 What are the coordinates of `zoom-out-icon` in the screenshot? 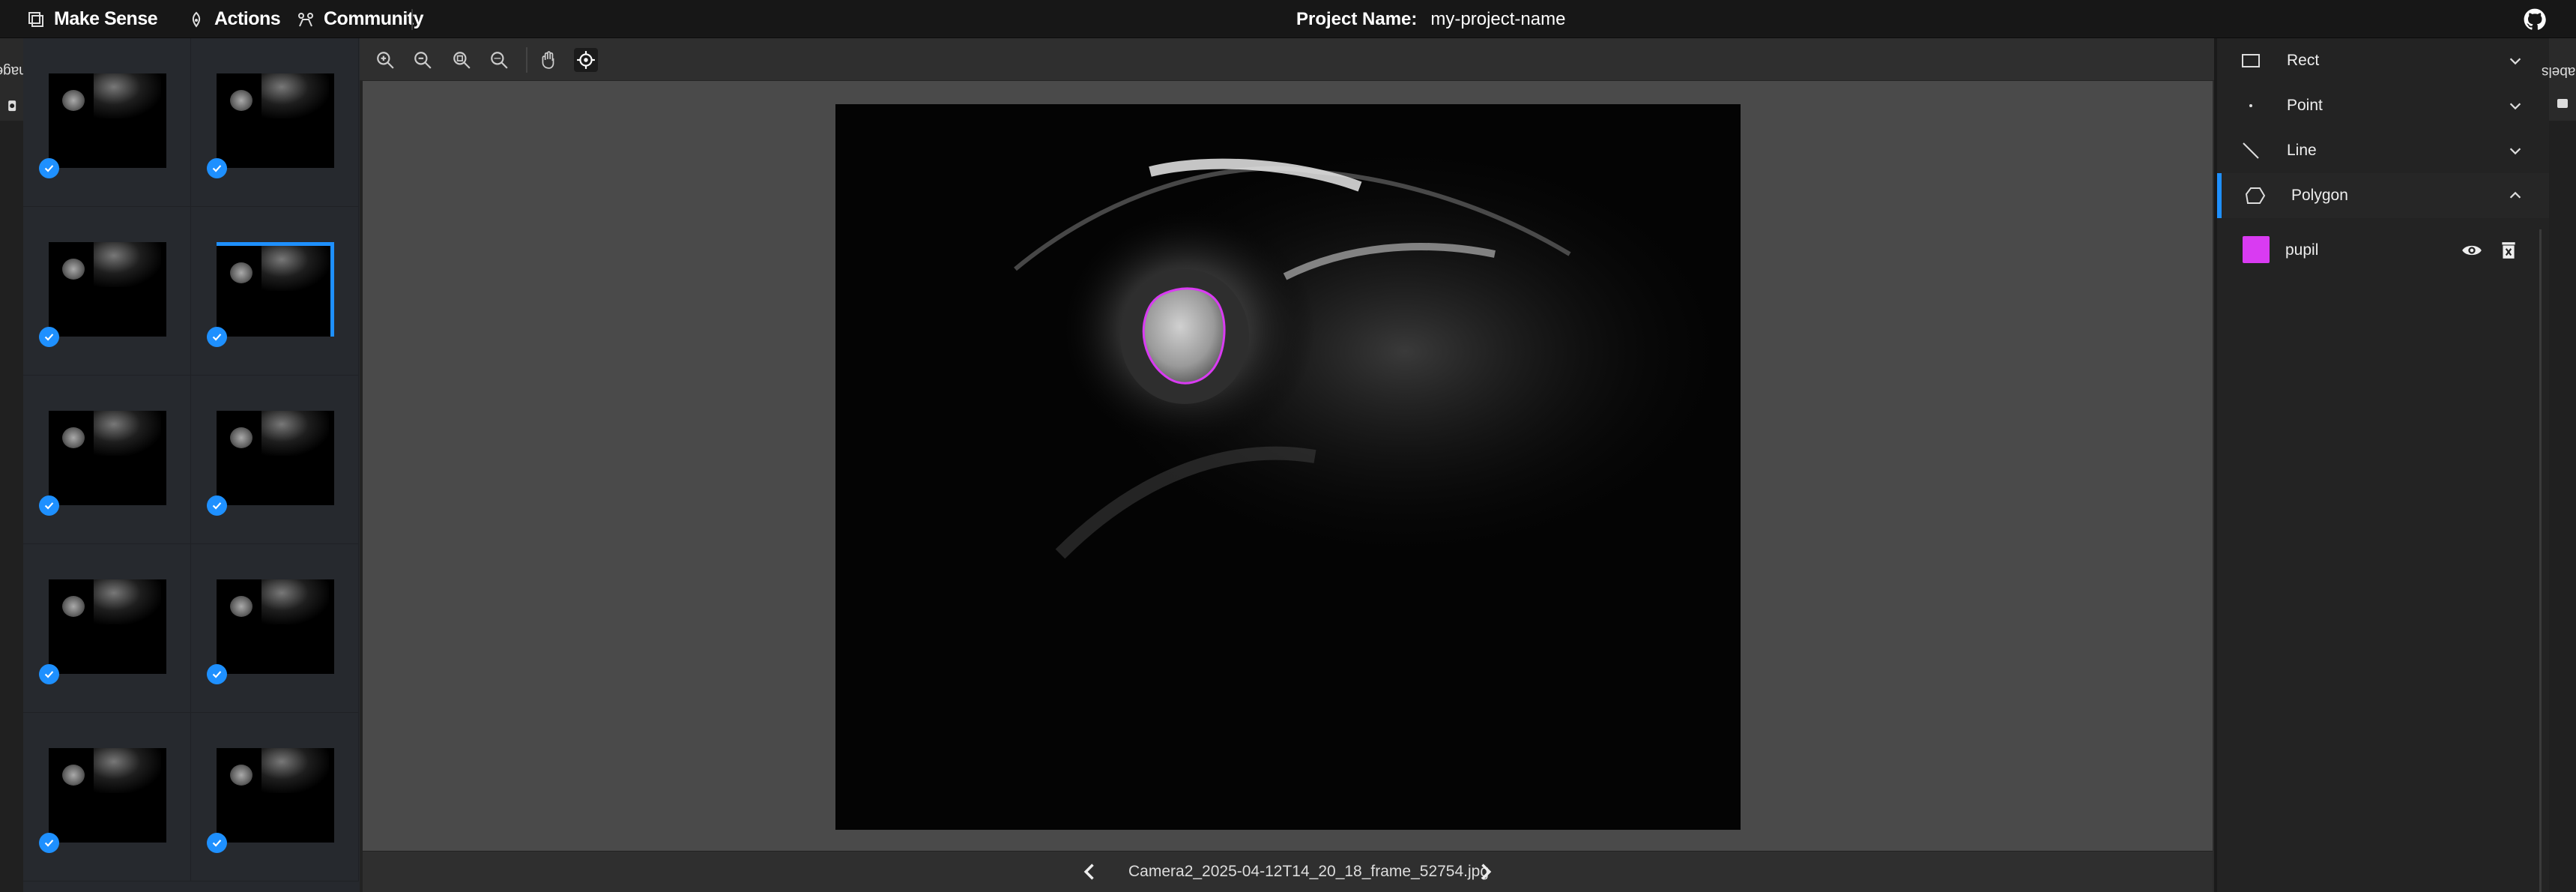 It's located at (423, 60).